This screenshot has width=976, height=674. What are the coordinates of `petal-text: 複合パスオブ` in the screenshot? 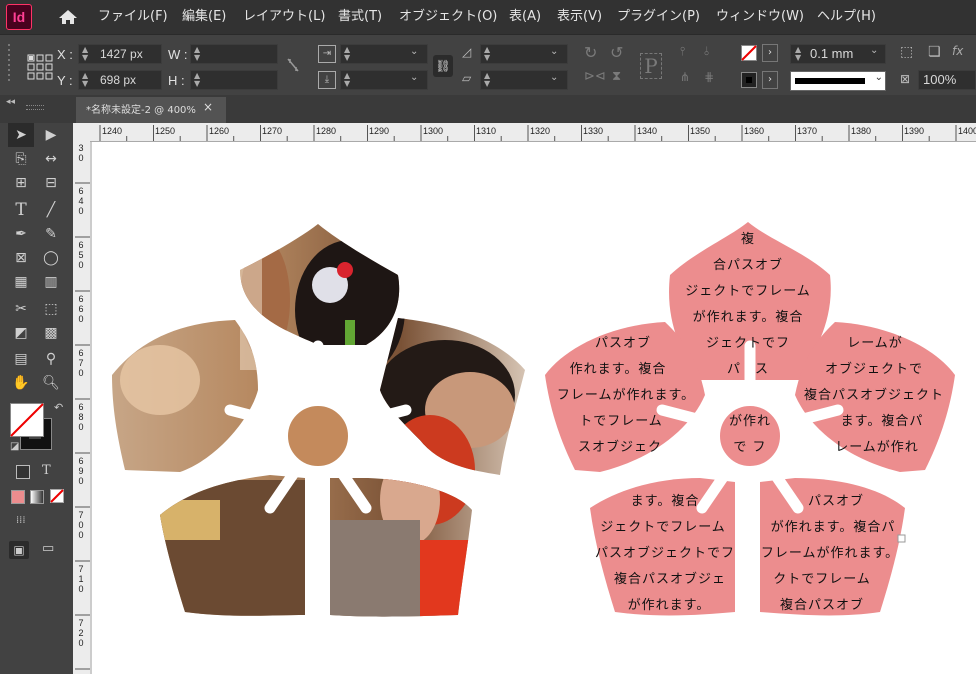 It's located at (822, 603).